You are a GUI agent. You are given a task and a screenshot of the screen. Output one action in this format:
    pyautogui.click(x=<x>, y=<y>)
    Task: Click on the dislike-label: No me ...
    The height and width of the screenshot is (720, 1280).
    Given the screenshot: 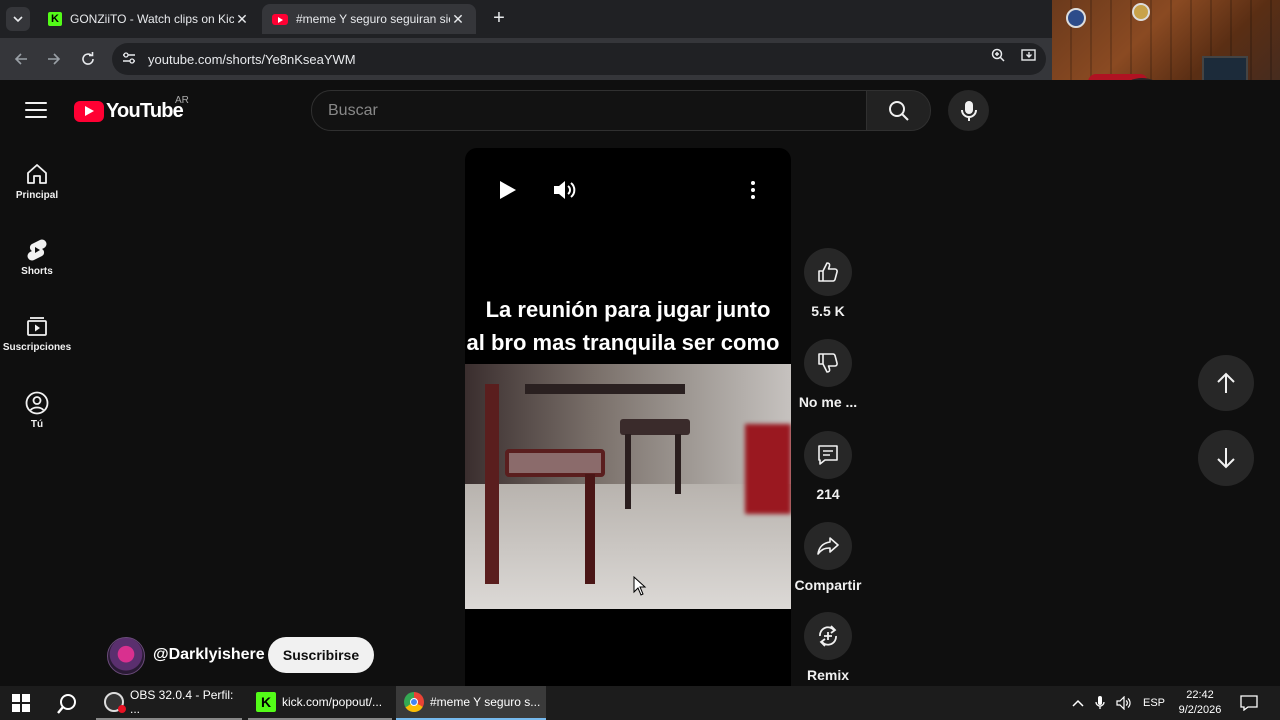 What is the action you would take?
    pyautogui.click(x=828, y=402)
    